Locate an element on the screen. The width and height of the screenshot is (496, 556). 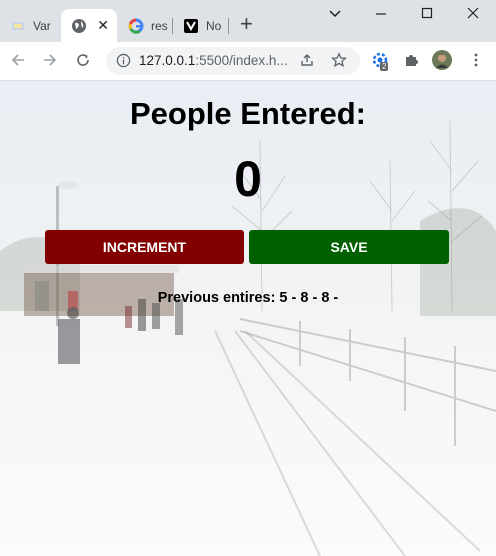
previous-entries-text: Previous entires: 5 - 8 - 8 - is located at coordinates (248, 298).